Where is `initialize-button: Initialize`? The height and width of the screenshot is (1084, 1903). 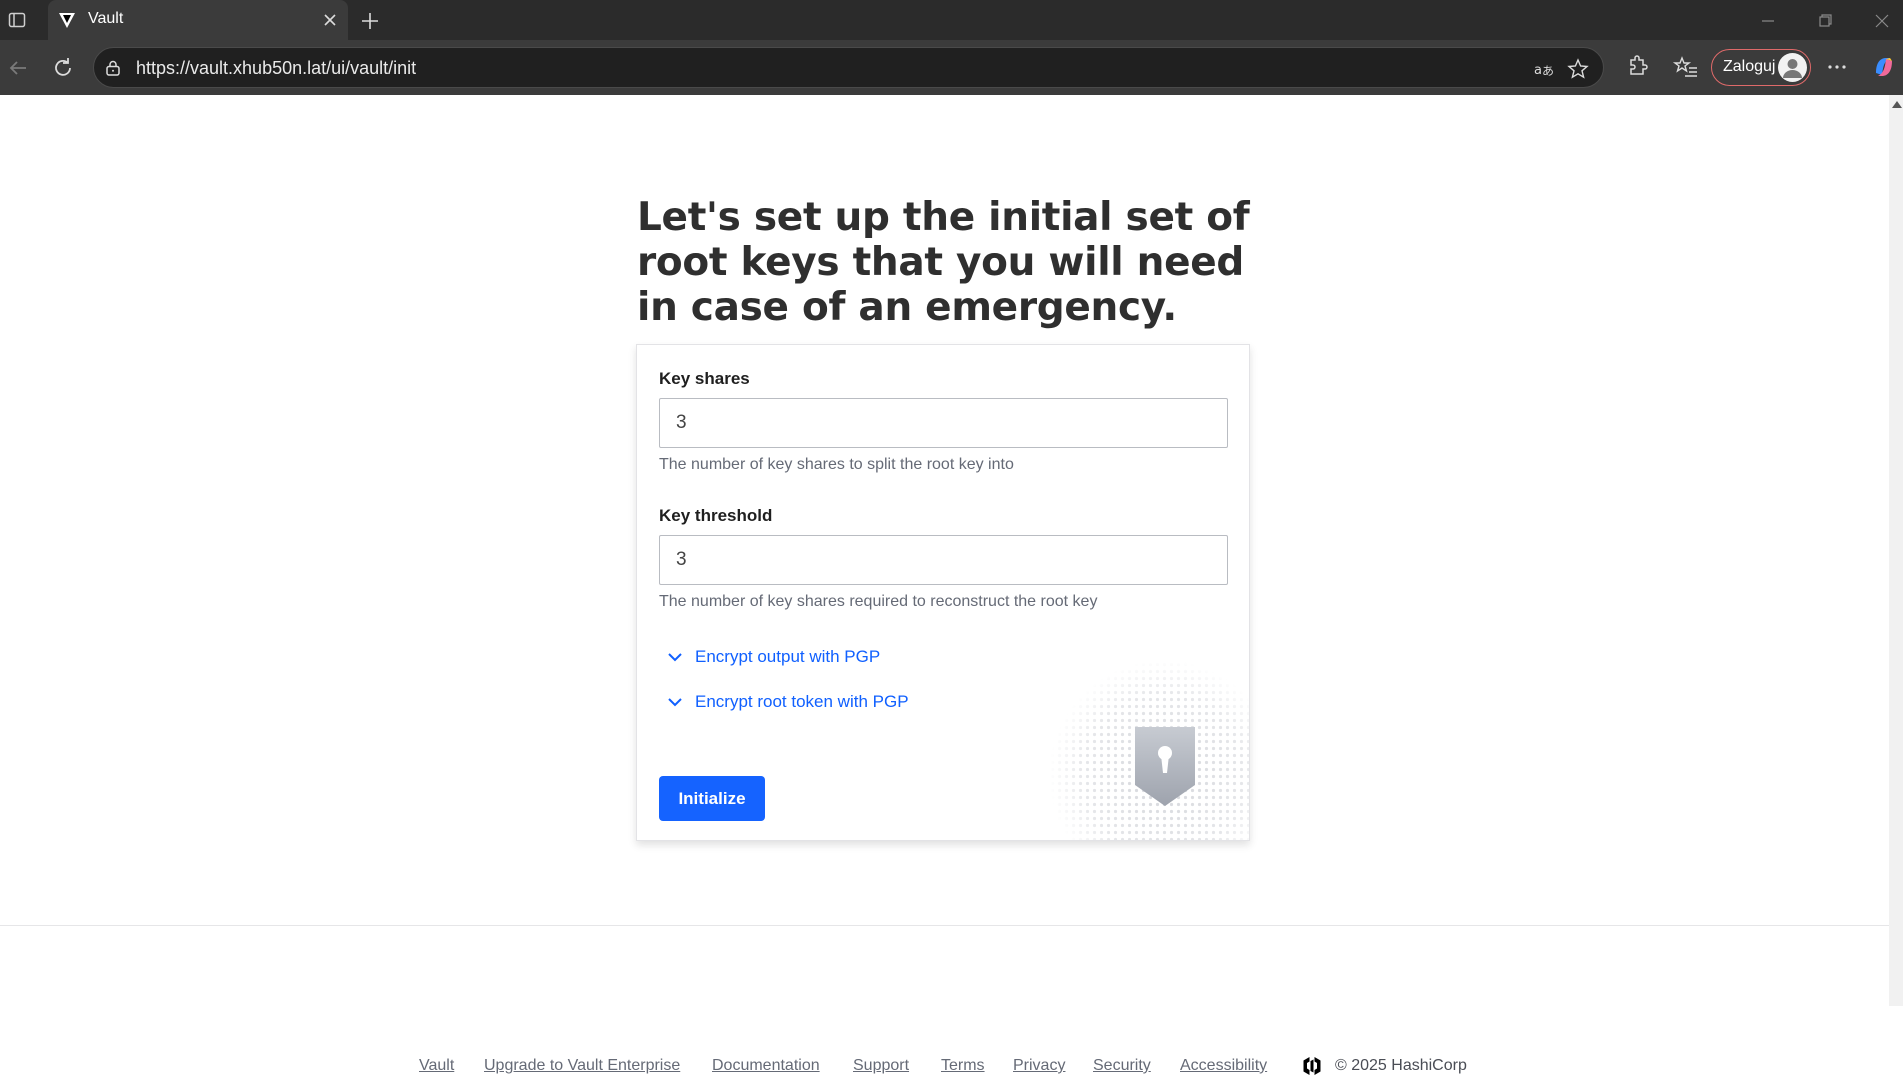
initialize-button: Initialize is located at coordinates (712, 798).